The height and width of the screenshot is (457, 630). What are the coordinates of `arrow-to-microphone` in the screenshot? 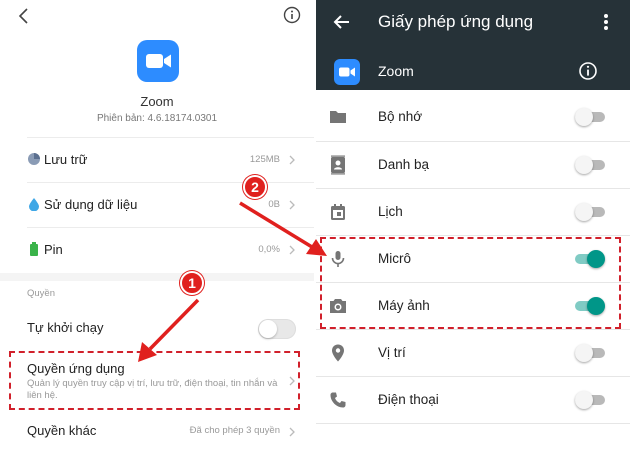 It's located at (276, 225).